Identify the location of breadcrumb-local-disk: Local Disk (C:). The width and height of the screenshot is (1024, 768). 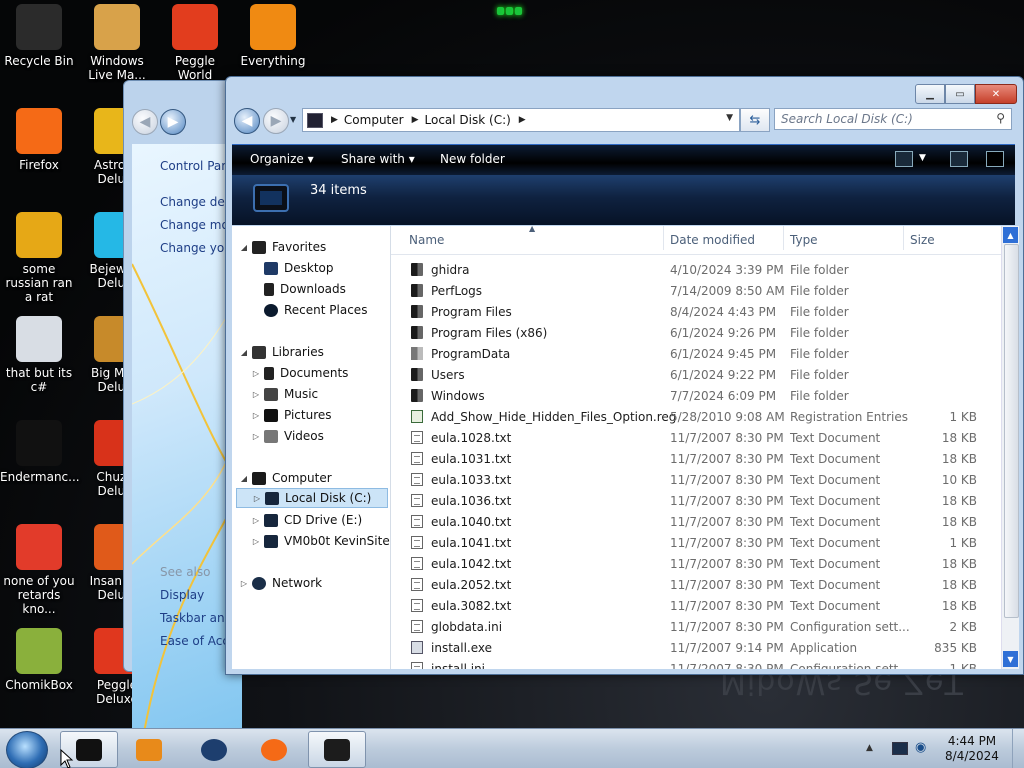
(468, 120).